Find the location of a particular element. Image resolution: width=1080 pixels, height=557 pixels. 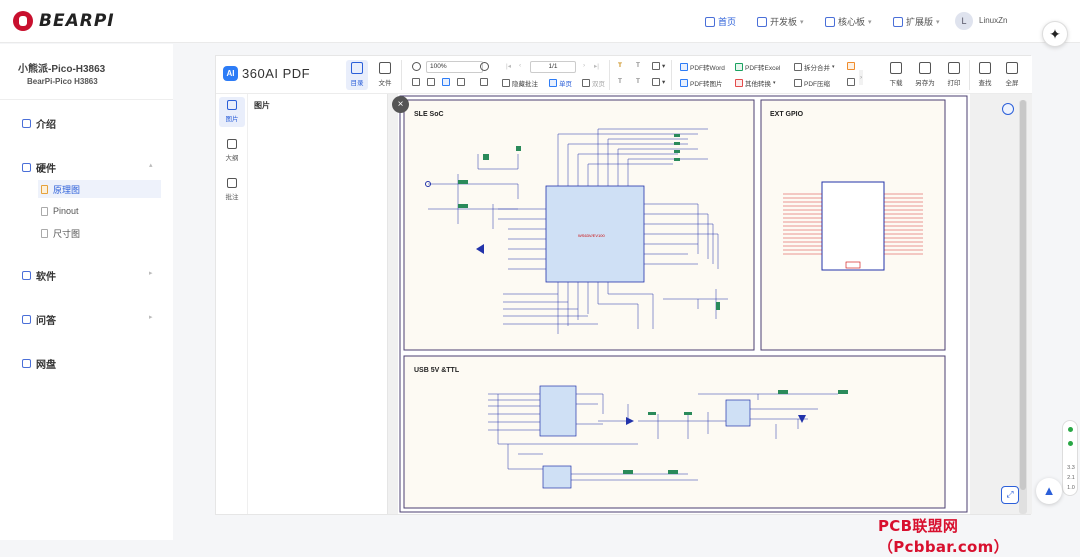

sidebar-subitem-pinout: Pinout is located at coordinates (99, 211).